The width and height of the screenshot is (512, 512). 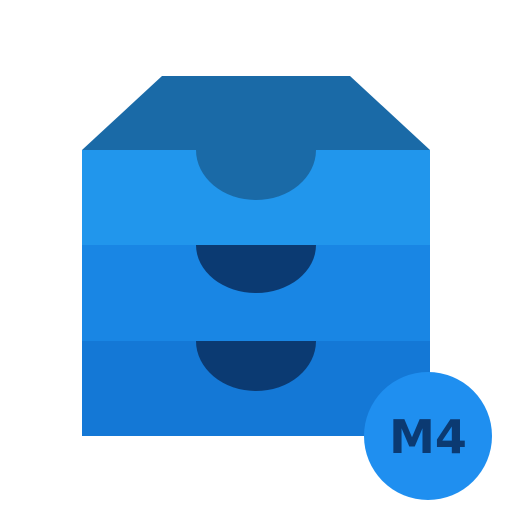 What do you see at coordinates (256, 113) in the screenshot?
I see `cabinet-top` at bounding box center [256, 113].